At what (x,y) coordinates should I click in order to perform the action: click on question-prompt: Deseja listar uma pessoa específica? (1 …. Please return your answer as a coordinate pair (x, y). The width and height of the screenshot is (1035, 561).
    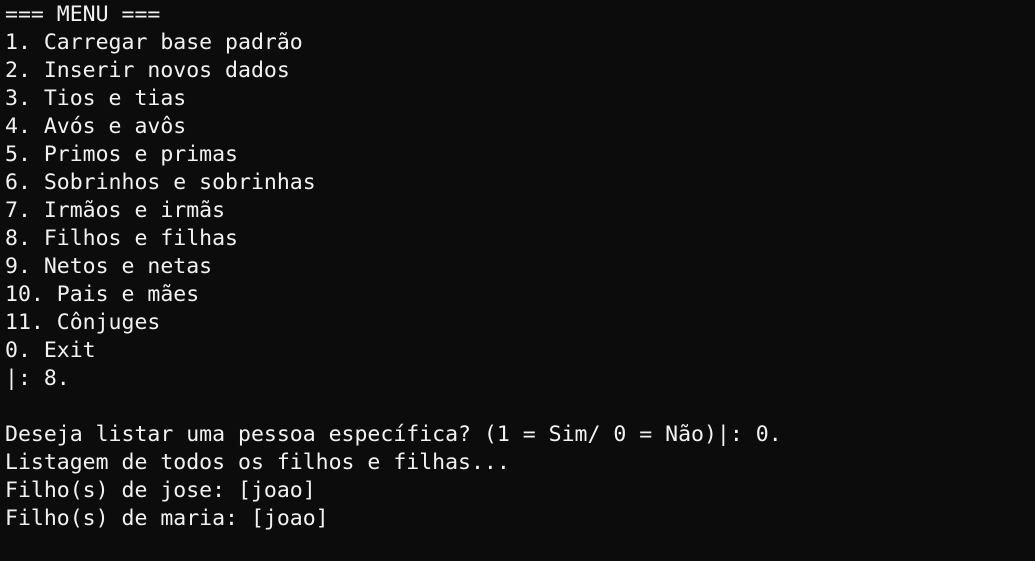
    Looking at the image, I should click on (393, 434).